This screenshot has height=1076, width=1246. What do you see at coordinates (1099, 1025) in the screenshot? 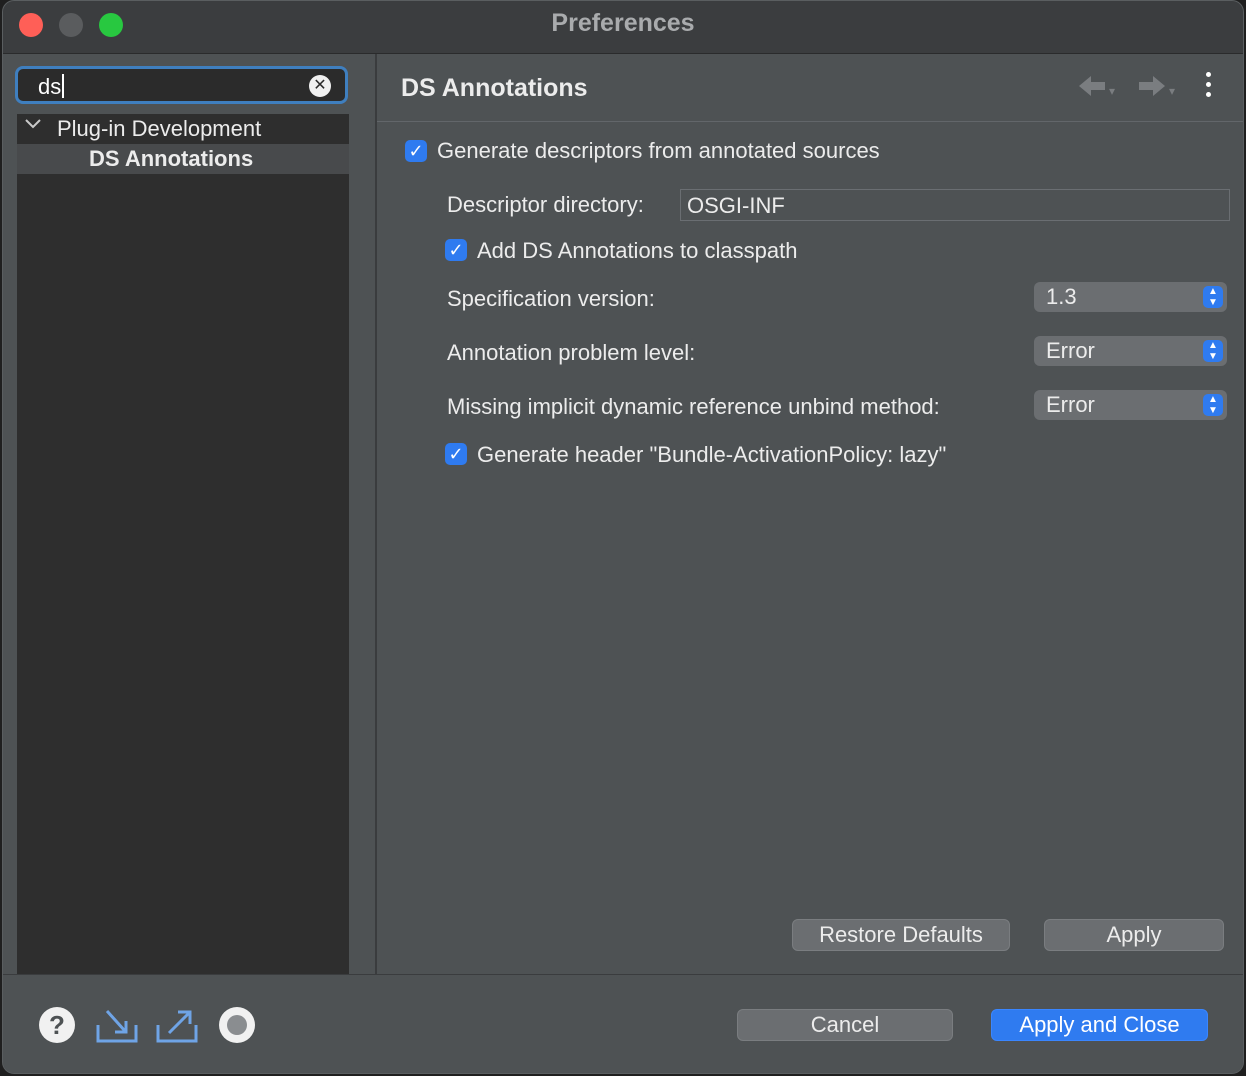
I see `apply-and-close-button: Apply and Close` at bounding box center [1099, 1025].